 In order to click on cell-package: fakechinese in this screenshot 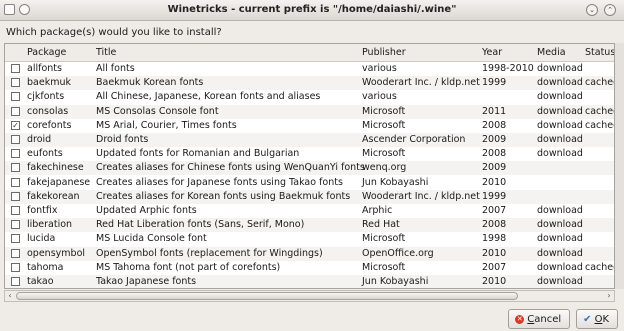, I will do `click(55, 168)`.